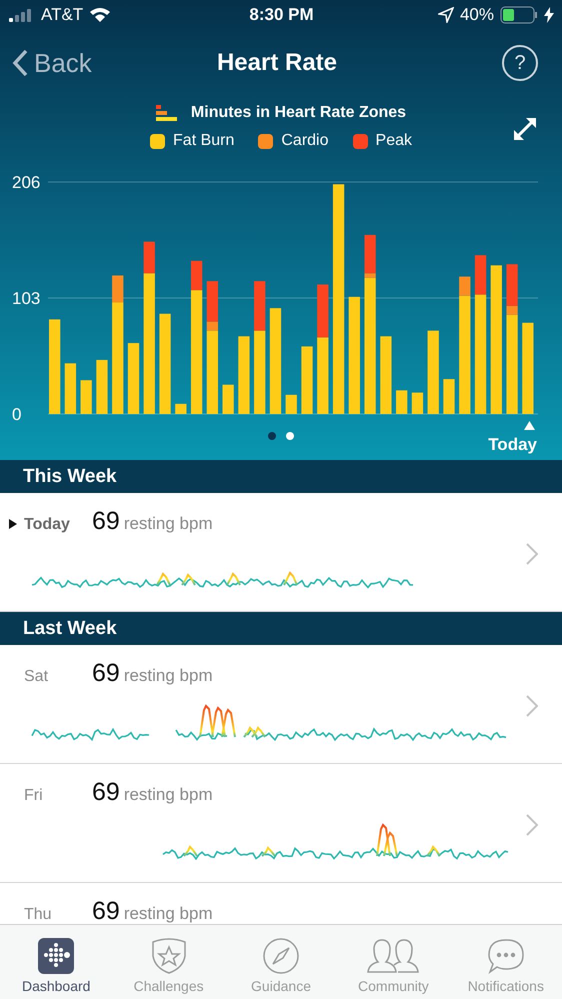 The image size is (562, 999). Describe the element at coordinates (393, 956) in the screenshot. I see `people-icon` at that location.